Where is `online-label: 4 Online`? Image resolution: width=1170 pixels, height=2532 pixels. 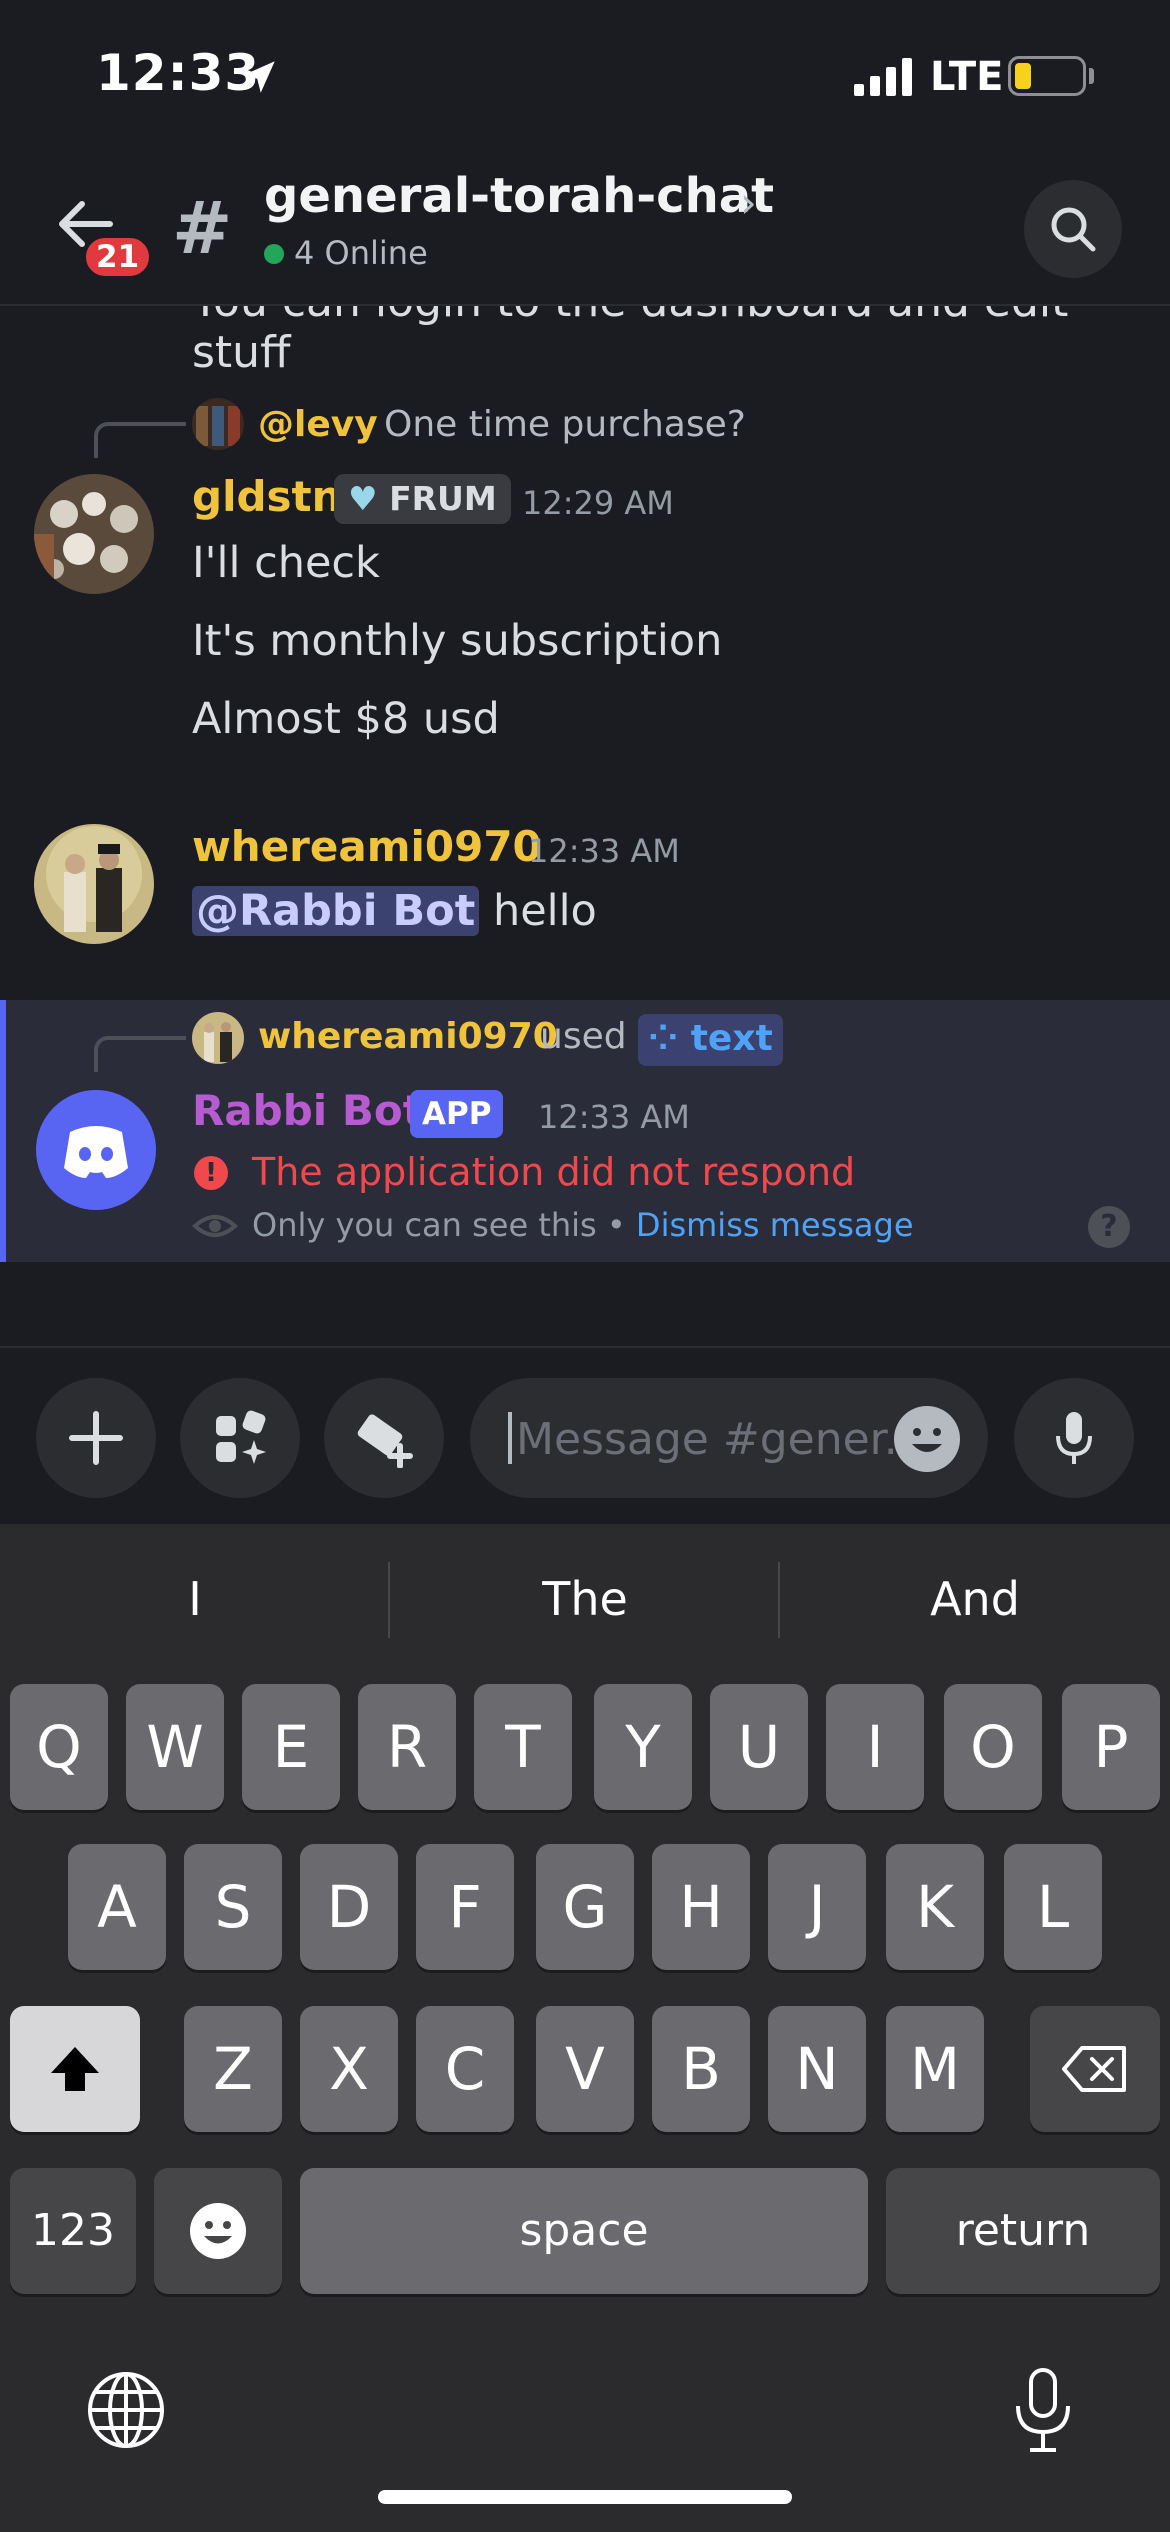 online-label: 4 Online is located at coordinates (361, 253).